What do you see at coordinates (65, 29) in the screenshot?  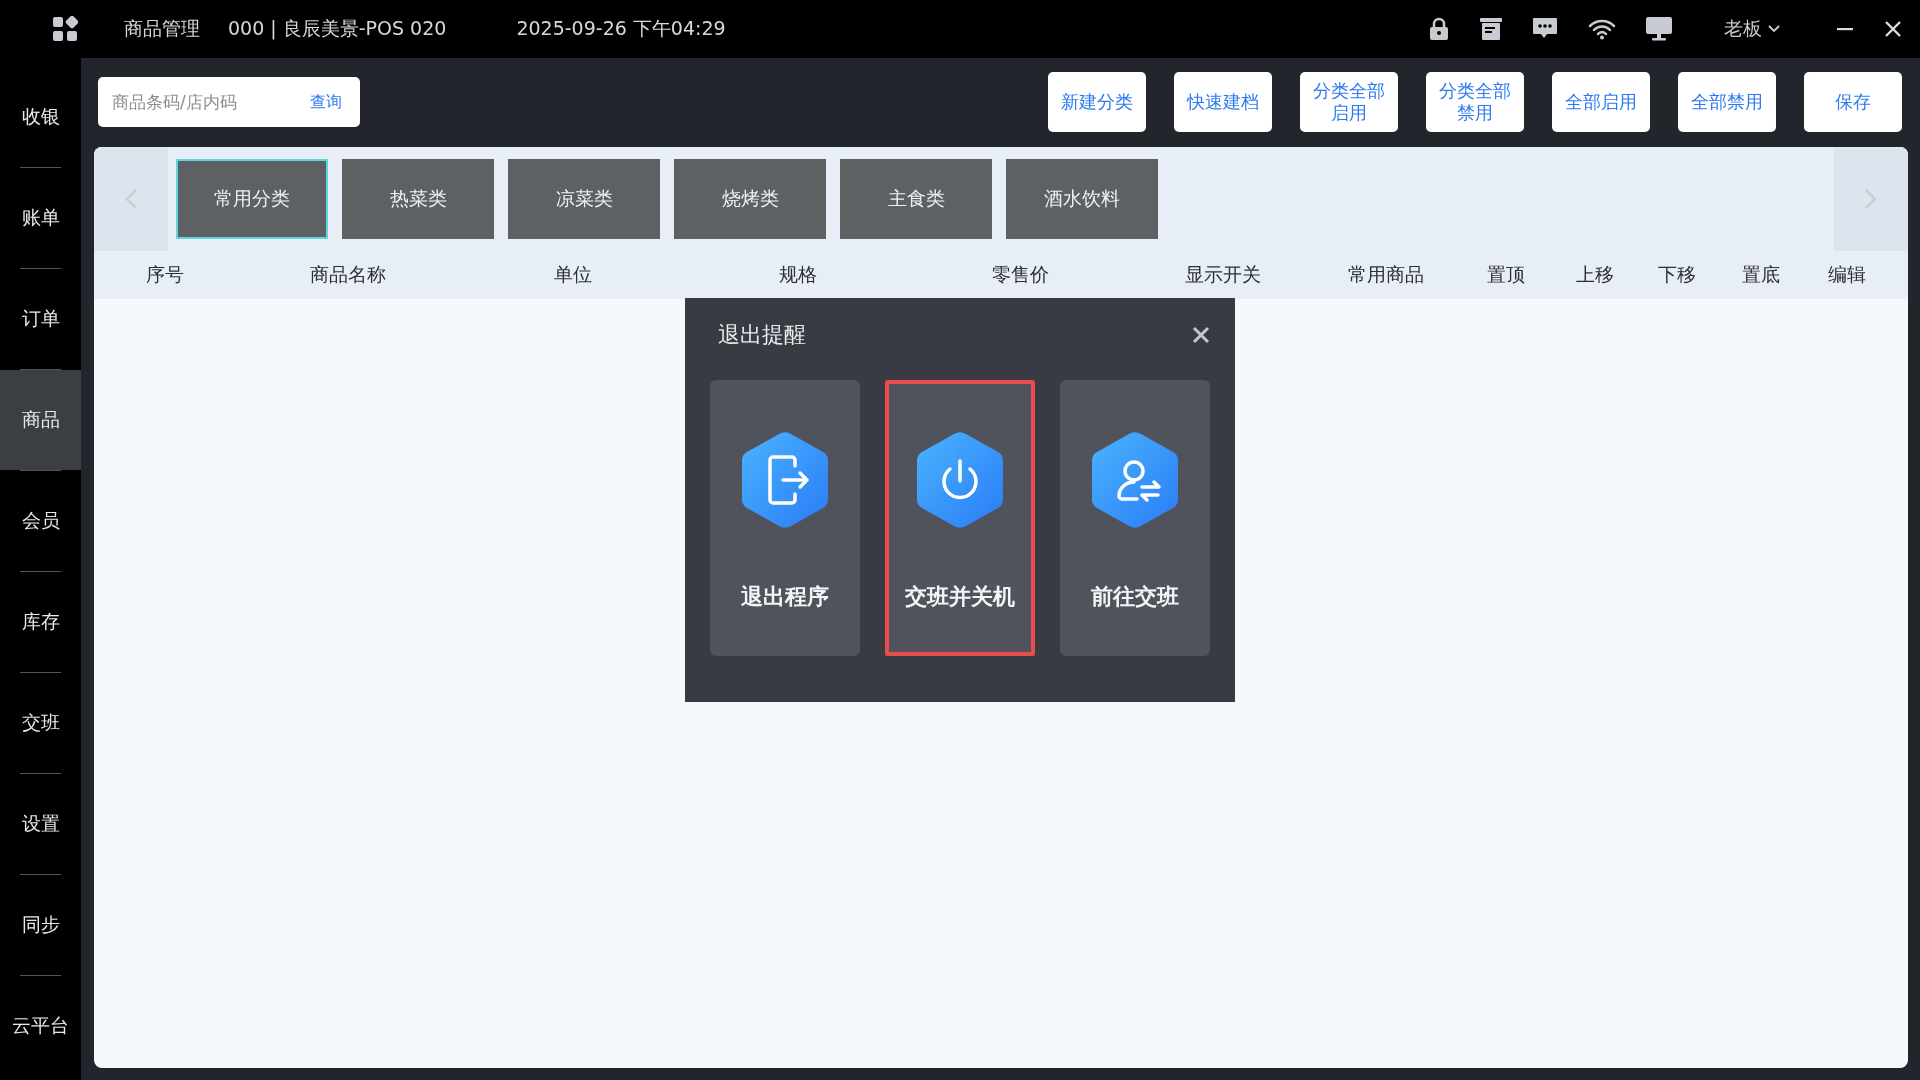 I see `apps-grid-icon` at bounding box center [65, 29].